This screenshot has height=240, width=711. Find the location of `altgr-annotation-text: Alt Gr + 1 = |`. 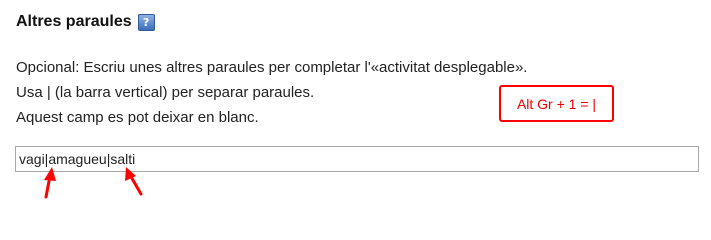

altgr-annotation-text: Alt Gr + 1 = | is located at coordinates (556, 103).